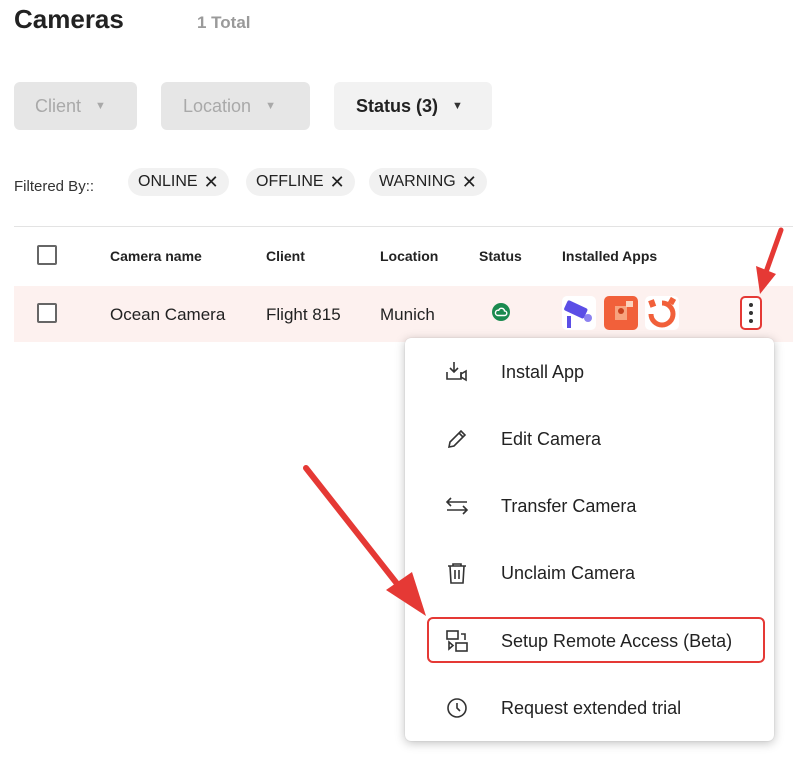  I want to click on chip-label: ONLINE, so click(168, 181).